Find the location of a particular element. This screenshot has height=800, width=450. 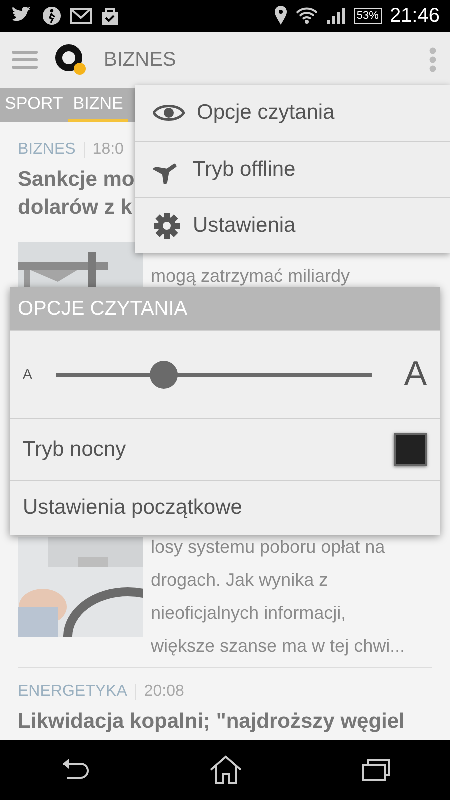

headline: Likwidacja kopalni; "najdroższy węgiel is located at coordinates (225, 722).